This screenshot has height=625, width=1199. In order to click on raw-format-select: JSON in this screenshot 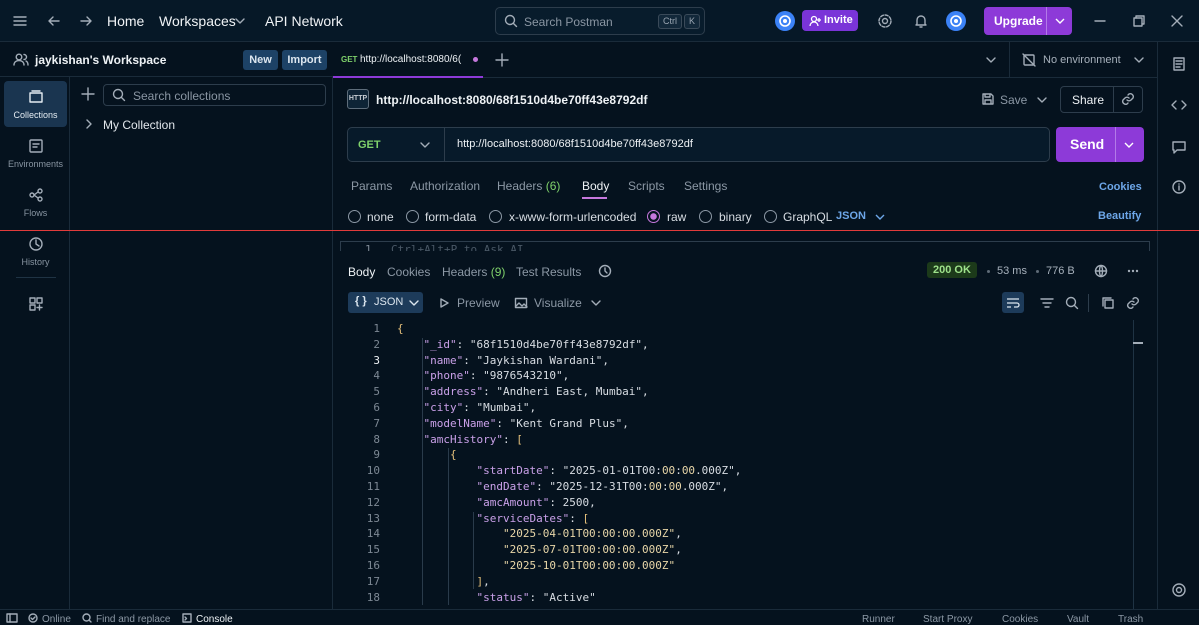, I will do `click(851, 216)`.